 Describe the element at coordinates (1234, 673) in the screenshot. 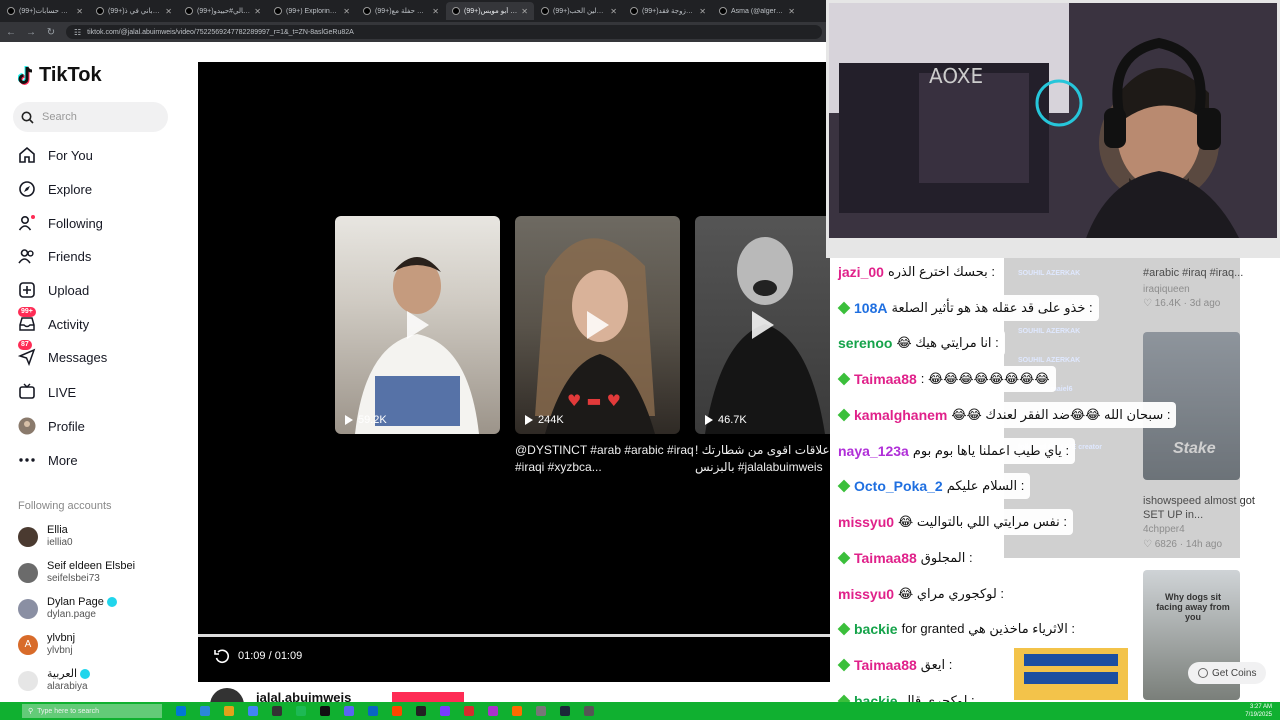

I see `get-coins-label: Get Coins` at that location.